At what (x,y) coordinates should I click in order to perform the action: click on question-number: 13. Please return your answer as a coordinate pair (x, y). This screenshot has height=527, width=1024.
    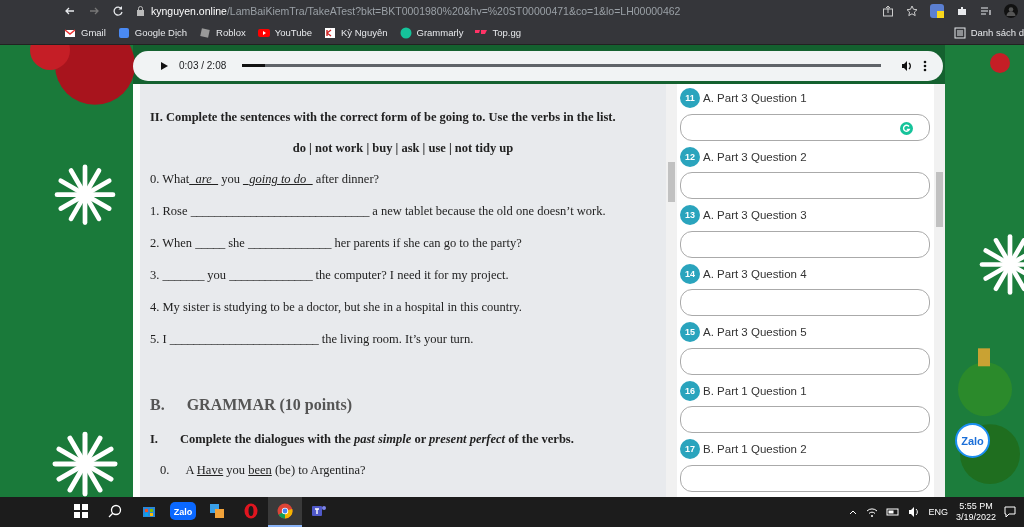
    Looking at the image, I should click on (690, 215).